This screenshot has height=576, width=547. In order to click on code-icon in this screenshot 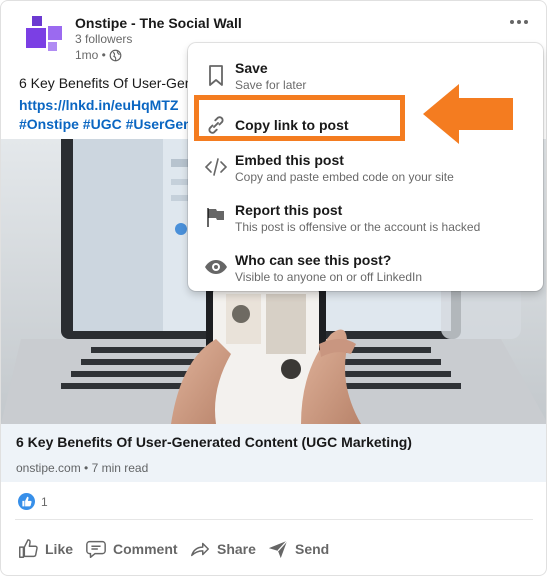, I will do `click(216, 167)`.